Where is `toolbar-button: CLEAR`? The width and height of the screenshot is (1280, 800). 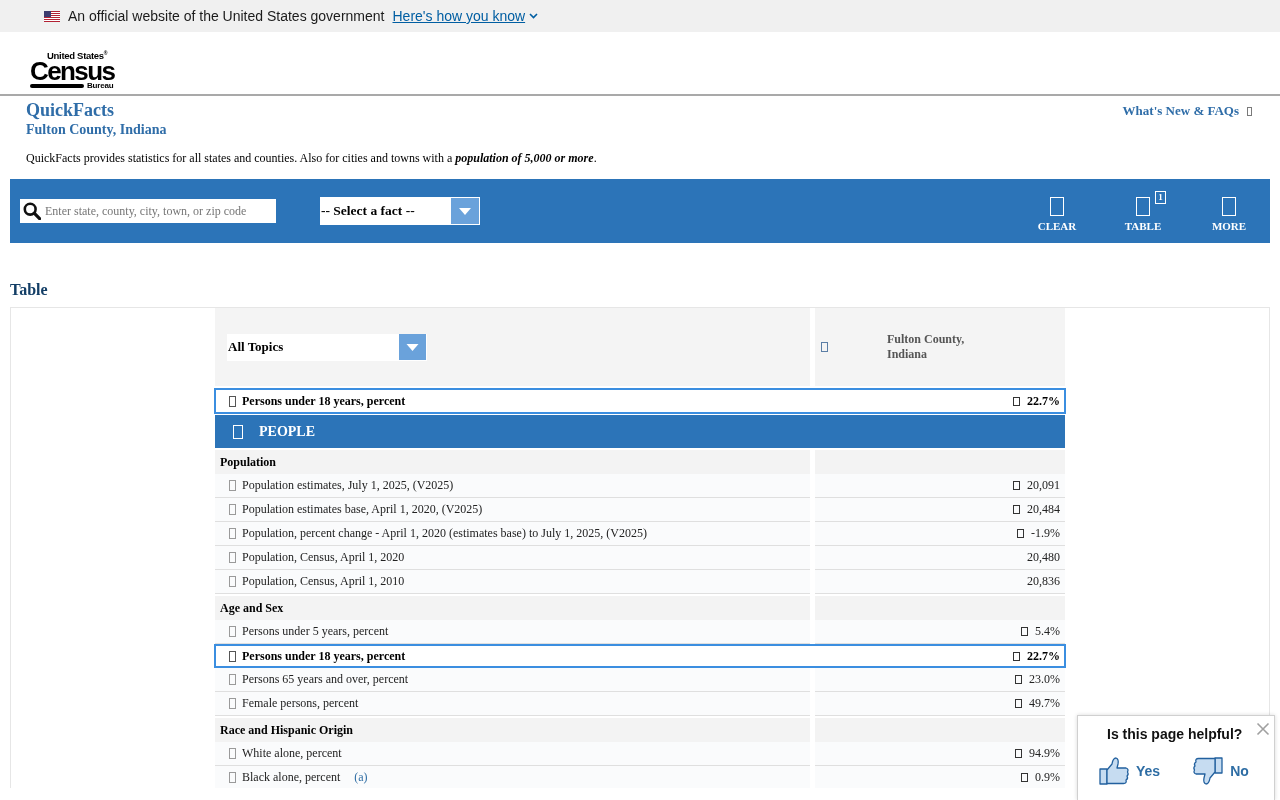 toolbar-button: CLEAR is located at coordinates (1057, 211).